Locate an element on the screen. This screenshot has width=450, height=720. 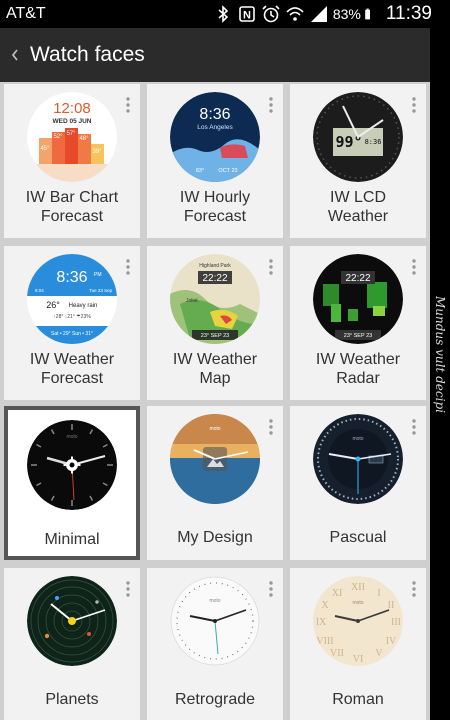
watch-face-tile: 22:22 23° SEP 23 IW Weather Radar is located at coordinates (358, 323).